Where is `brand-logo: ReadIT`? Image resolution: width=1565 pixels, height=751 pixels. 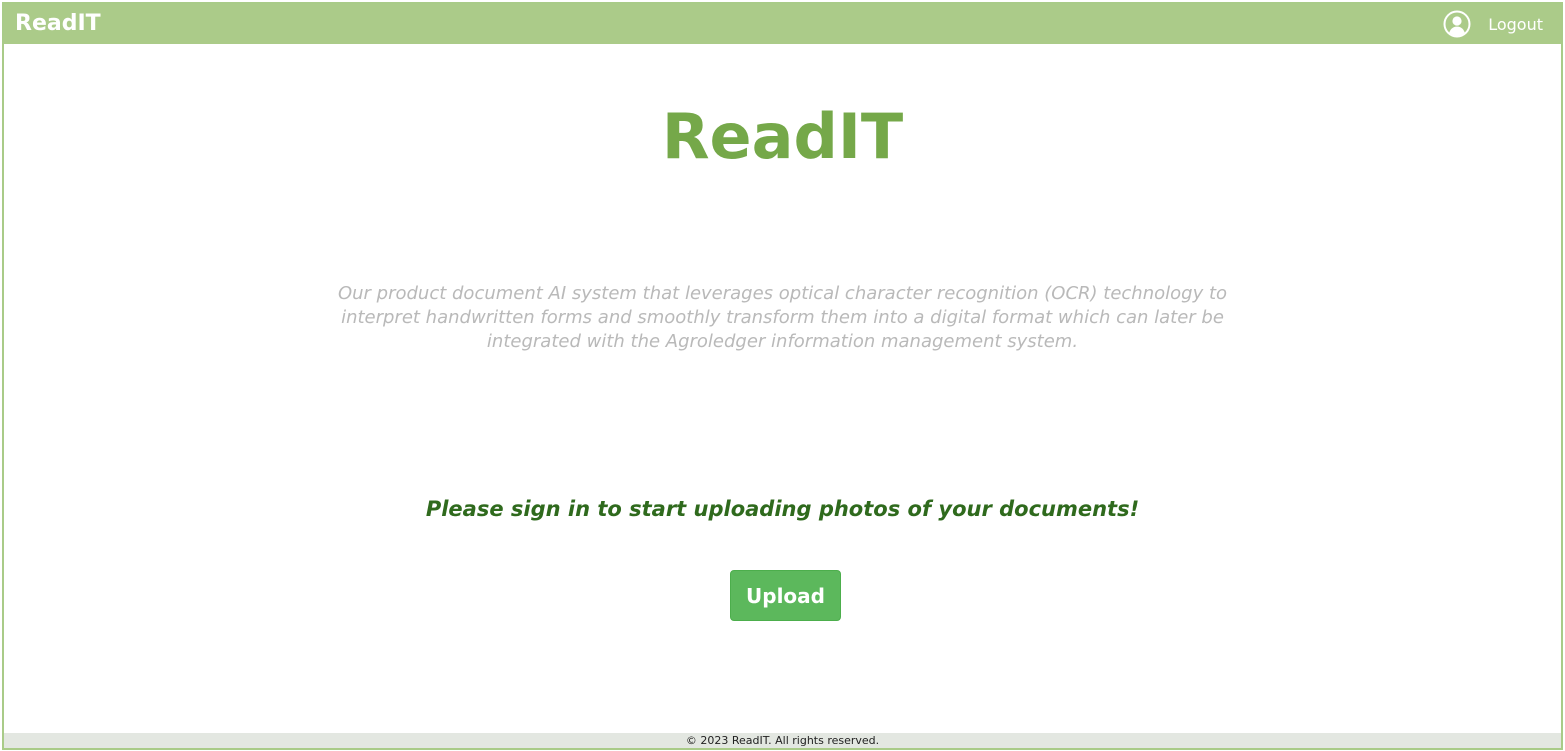 brand-logo: ReadIT is located at coordinates (58, 23).